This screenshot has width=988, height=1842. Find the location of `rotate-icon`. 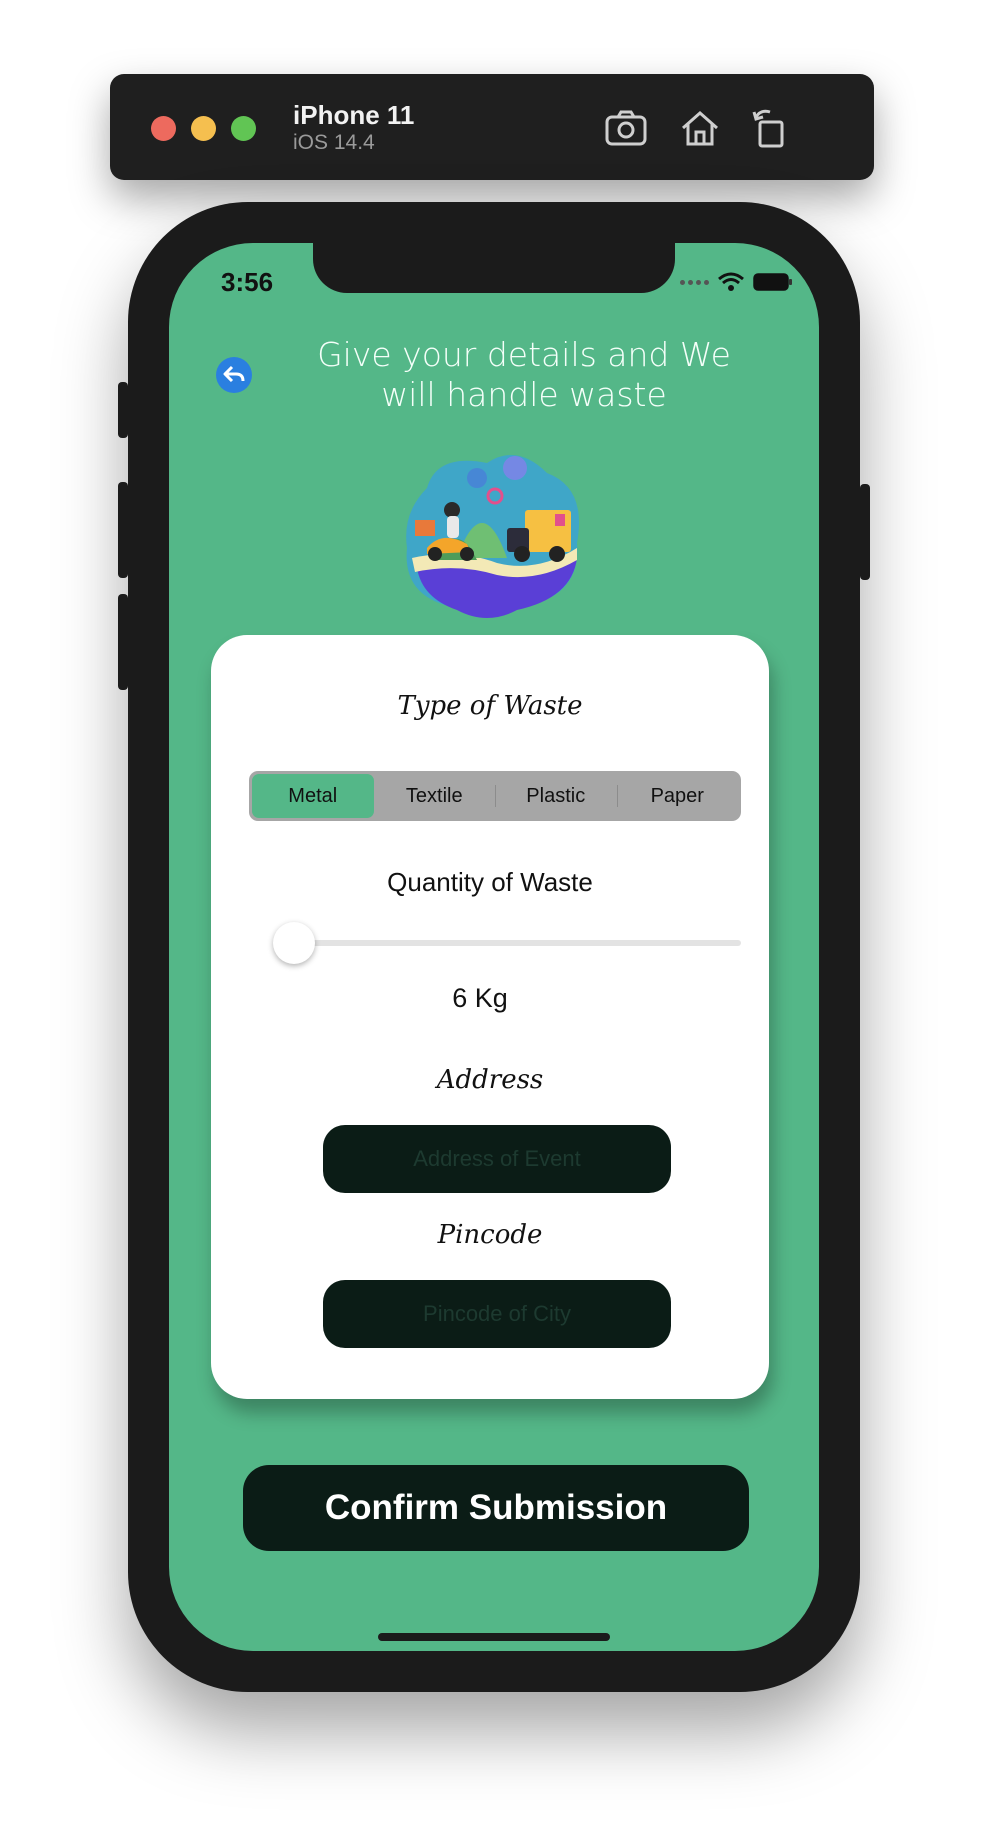

rotate-icon is located at coordinates (770, 128).